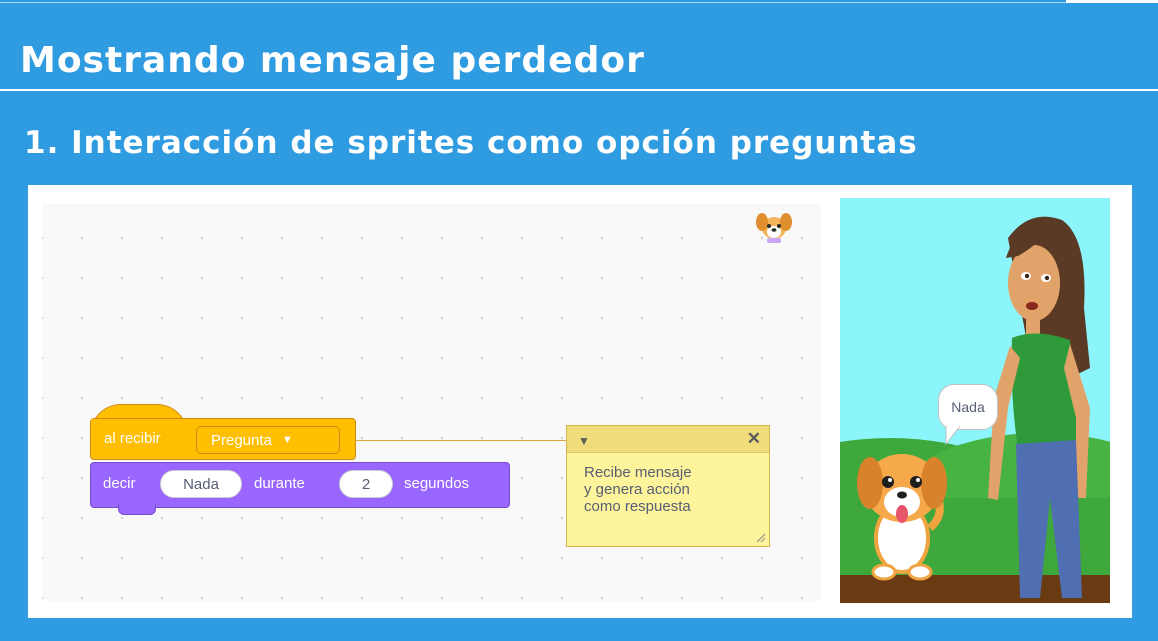 Image resolution: width=1158 pixels, height=641 pixels. What do you see at coordinates (366, 484) in the screenshot?
I see `say-seconds-input: 2` at bounding box center [366, 484].